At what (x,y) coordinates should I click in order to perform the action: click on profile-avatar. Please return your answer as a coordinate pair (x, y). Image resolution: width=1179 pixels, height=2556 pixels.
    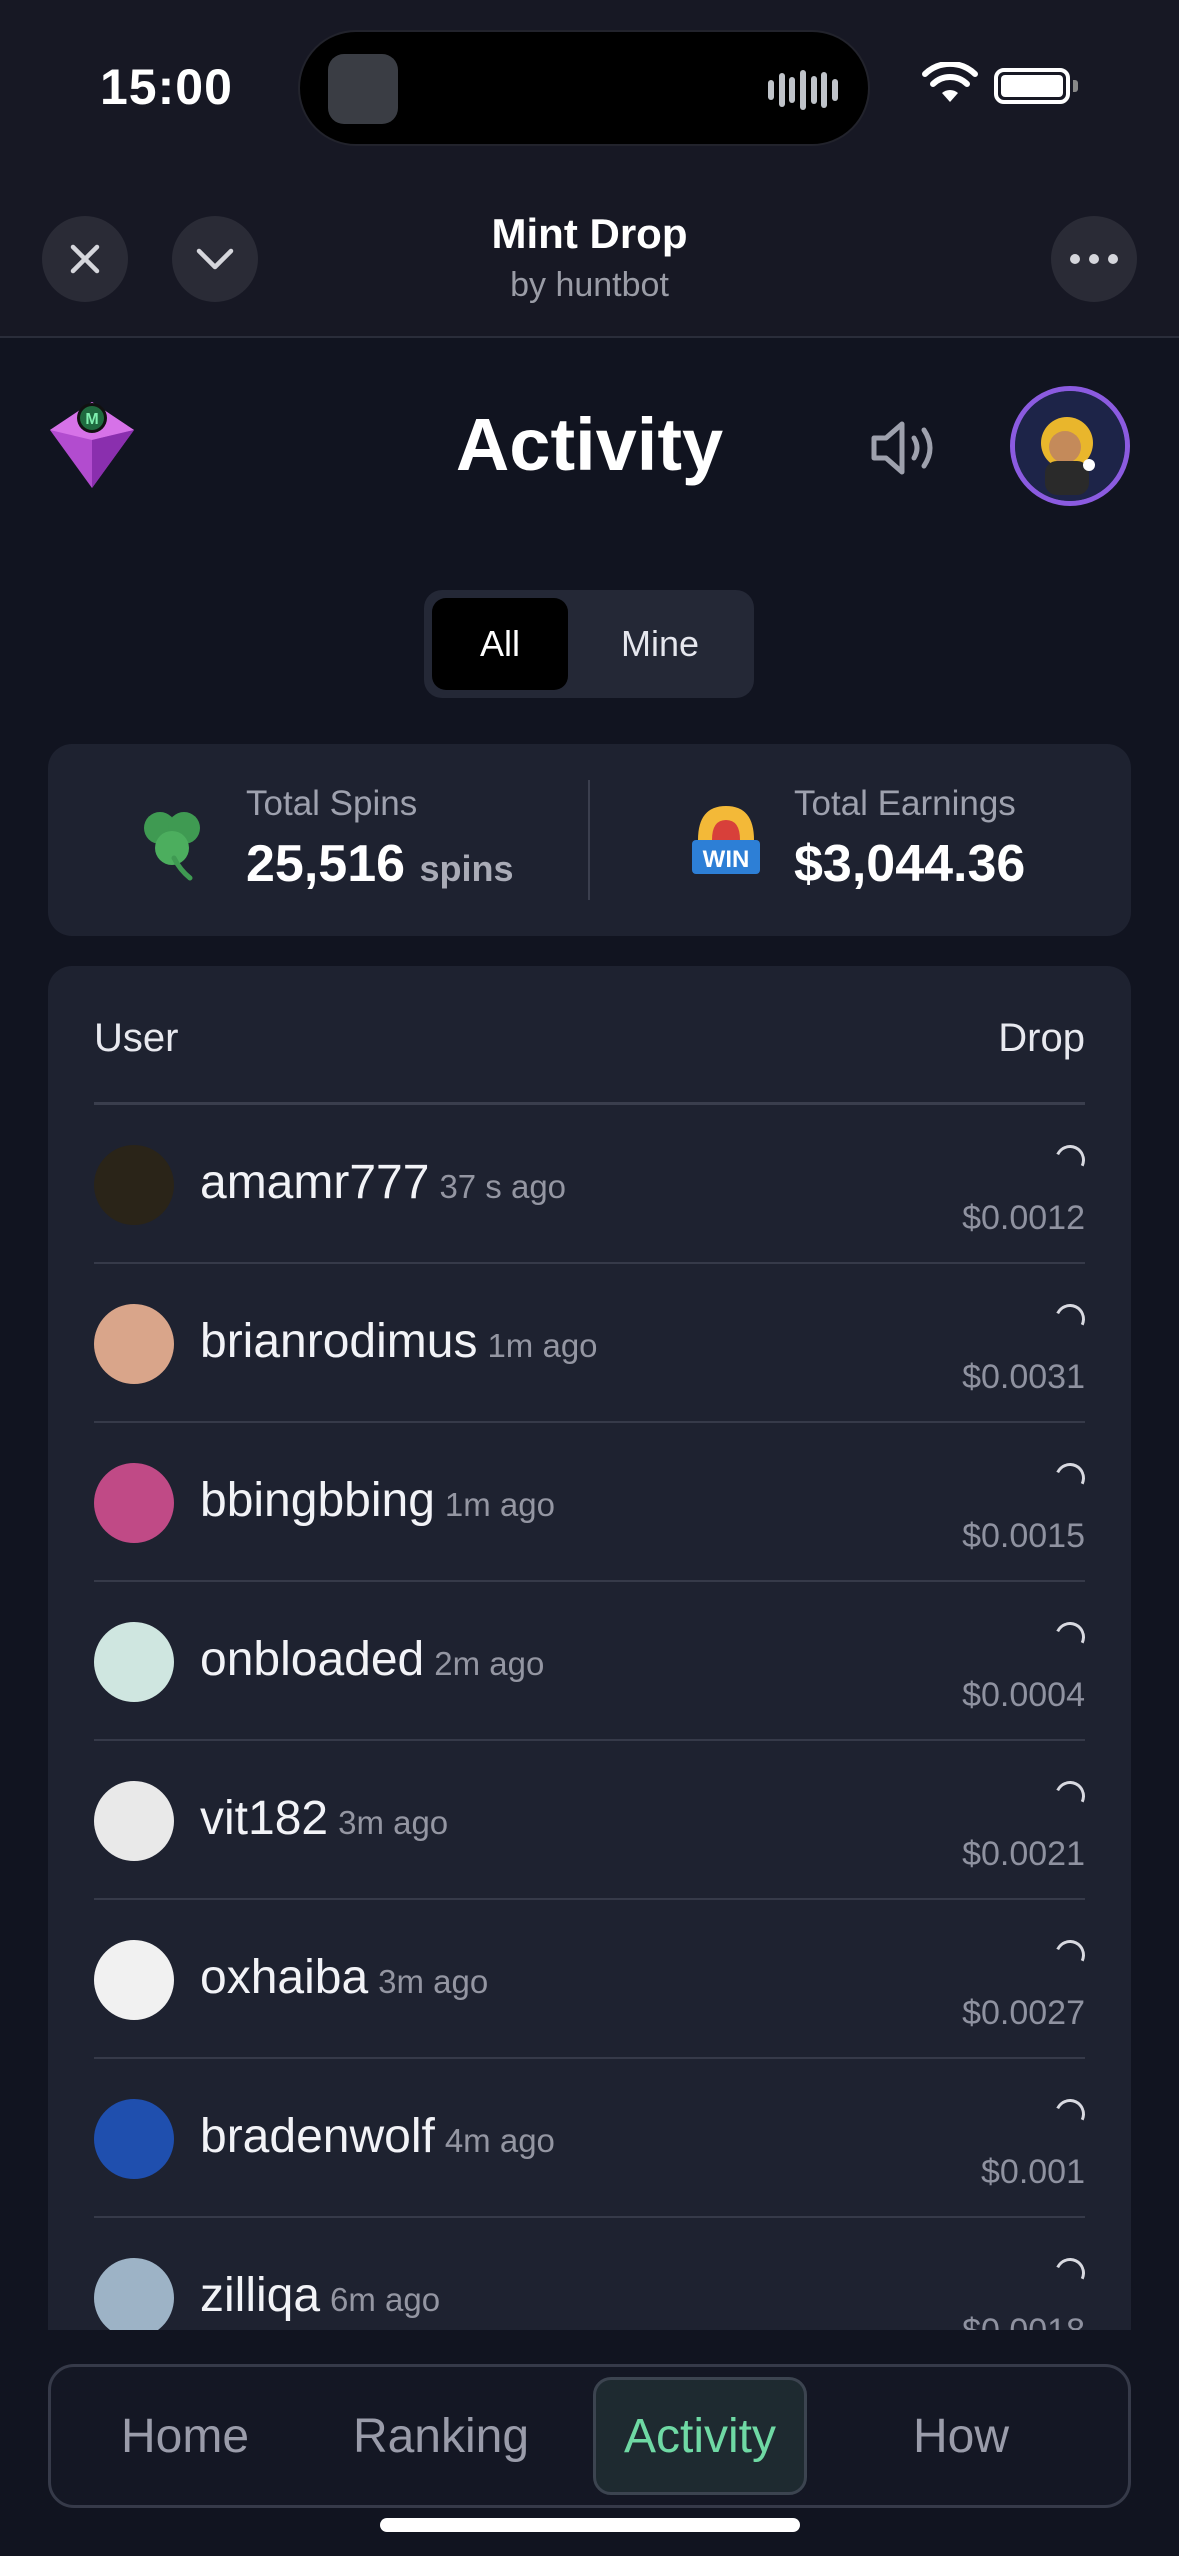
    Looking at the image, I should click on (1070, 446).